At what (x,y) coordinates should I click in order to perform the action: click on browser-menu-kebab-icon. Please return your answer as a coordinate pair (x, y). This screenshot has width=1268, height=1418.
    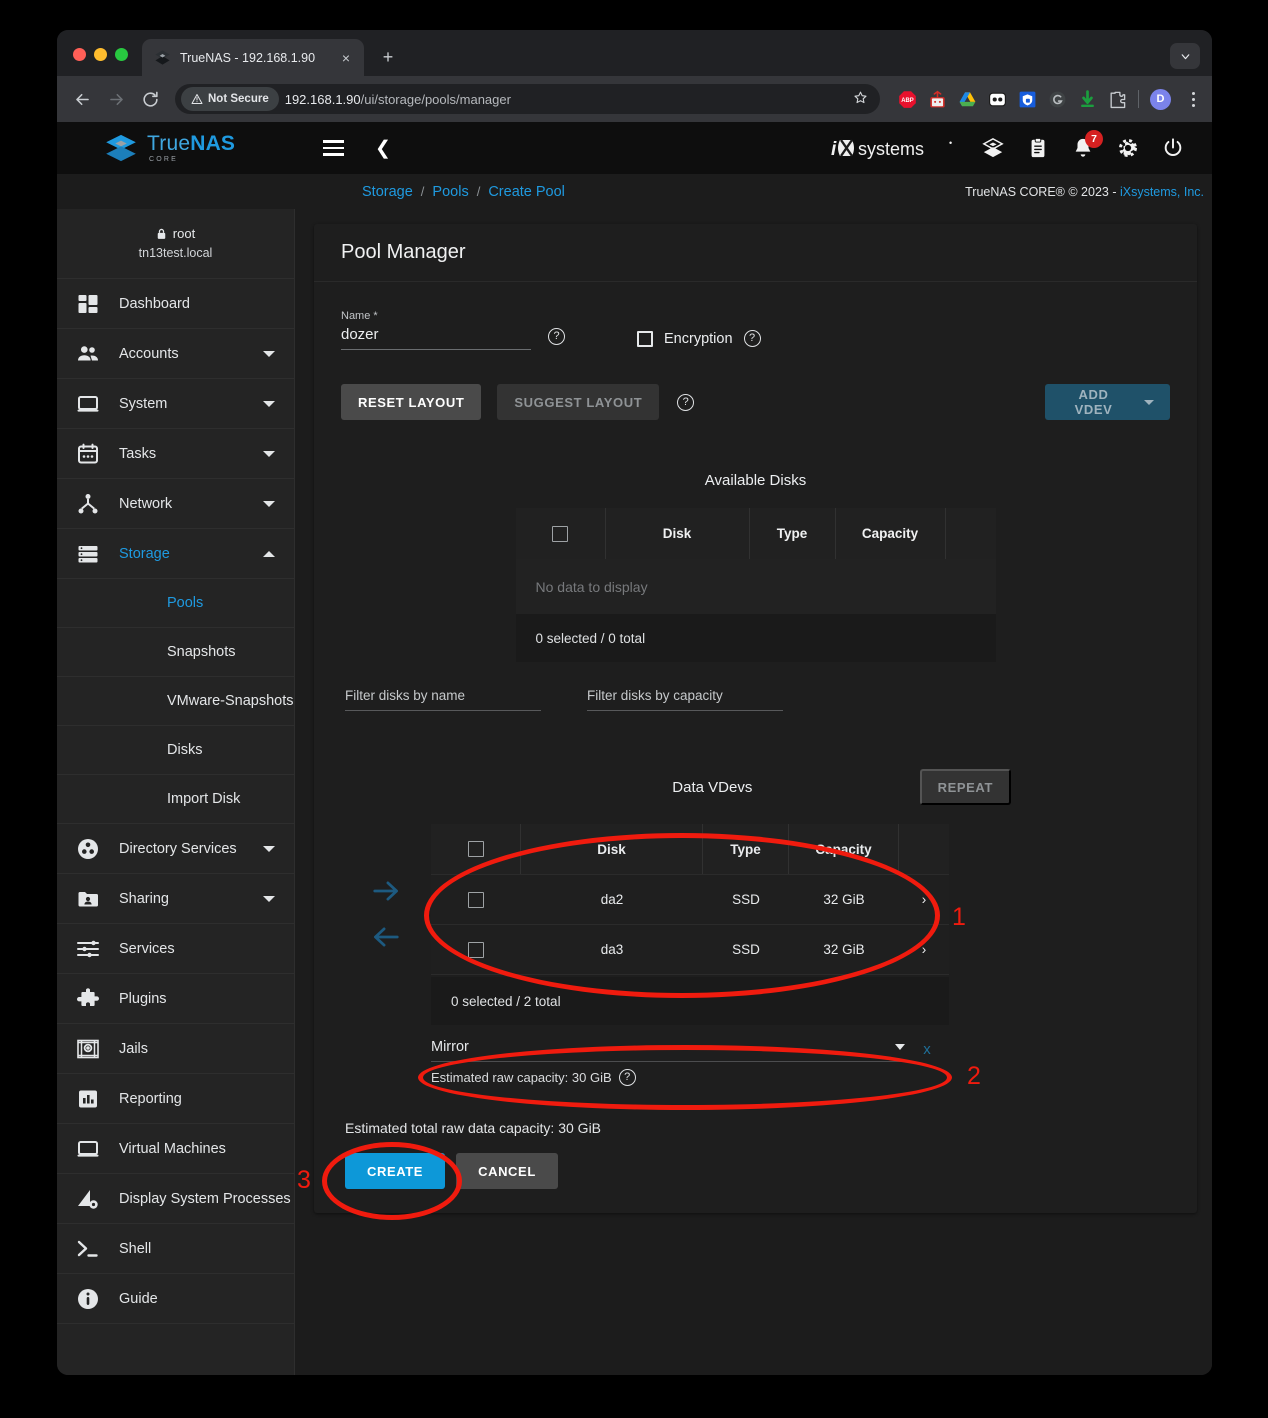
    Looking at the image, I should click on (1192, 99).